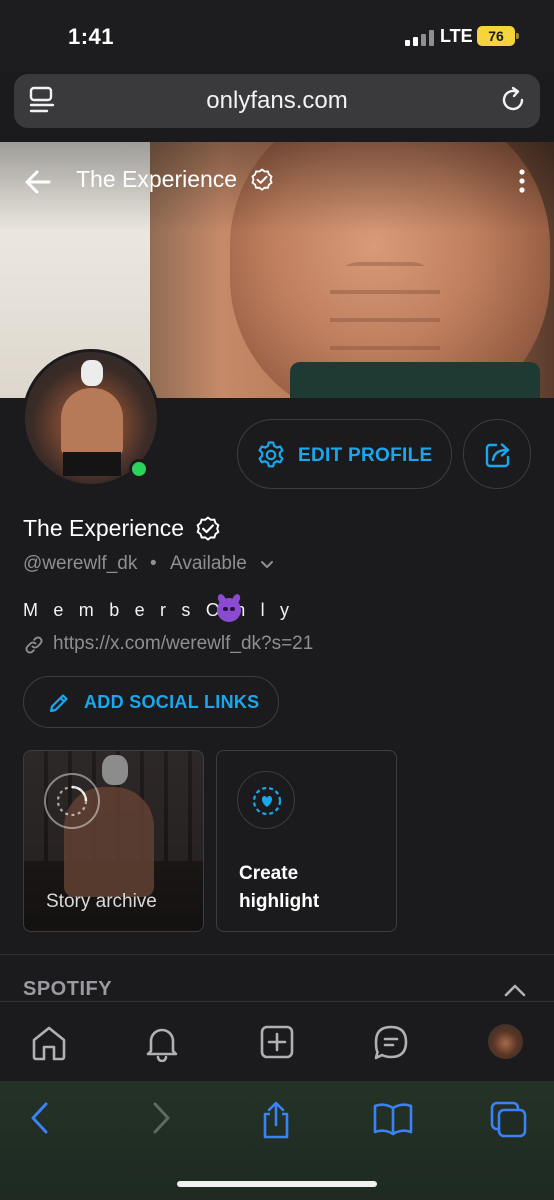 The height and width of the screenshot is (1200, 554). I want to click on home-indicator, so click(277, 1184).